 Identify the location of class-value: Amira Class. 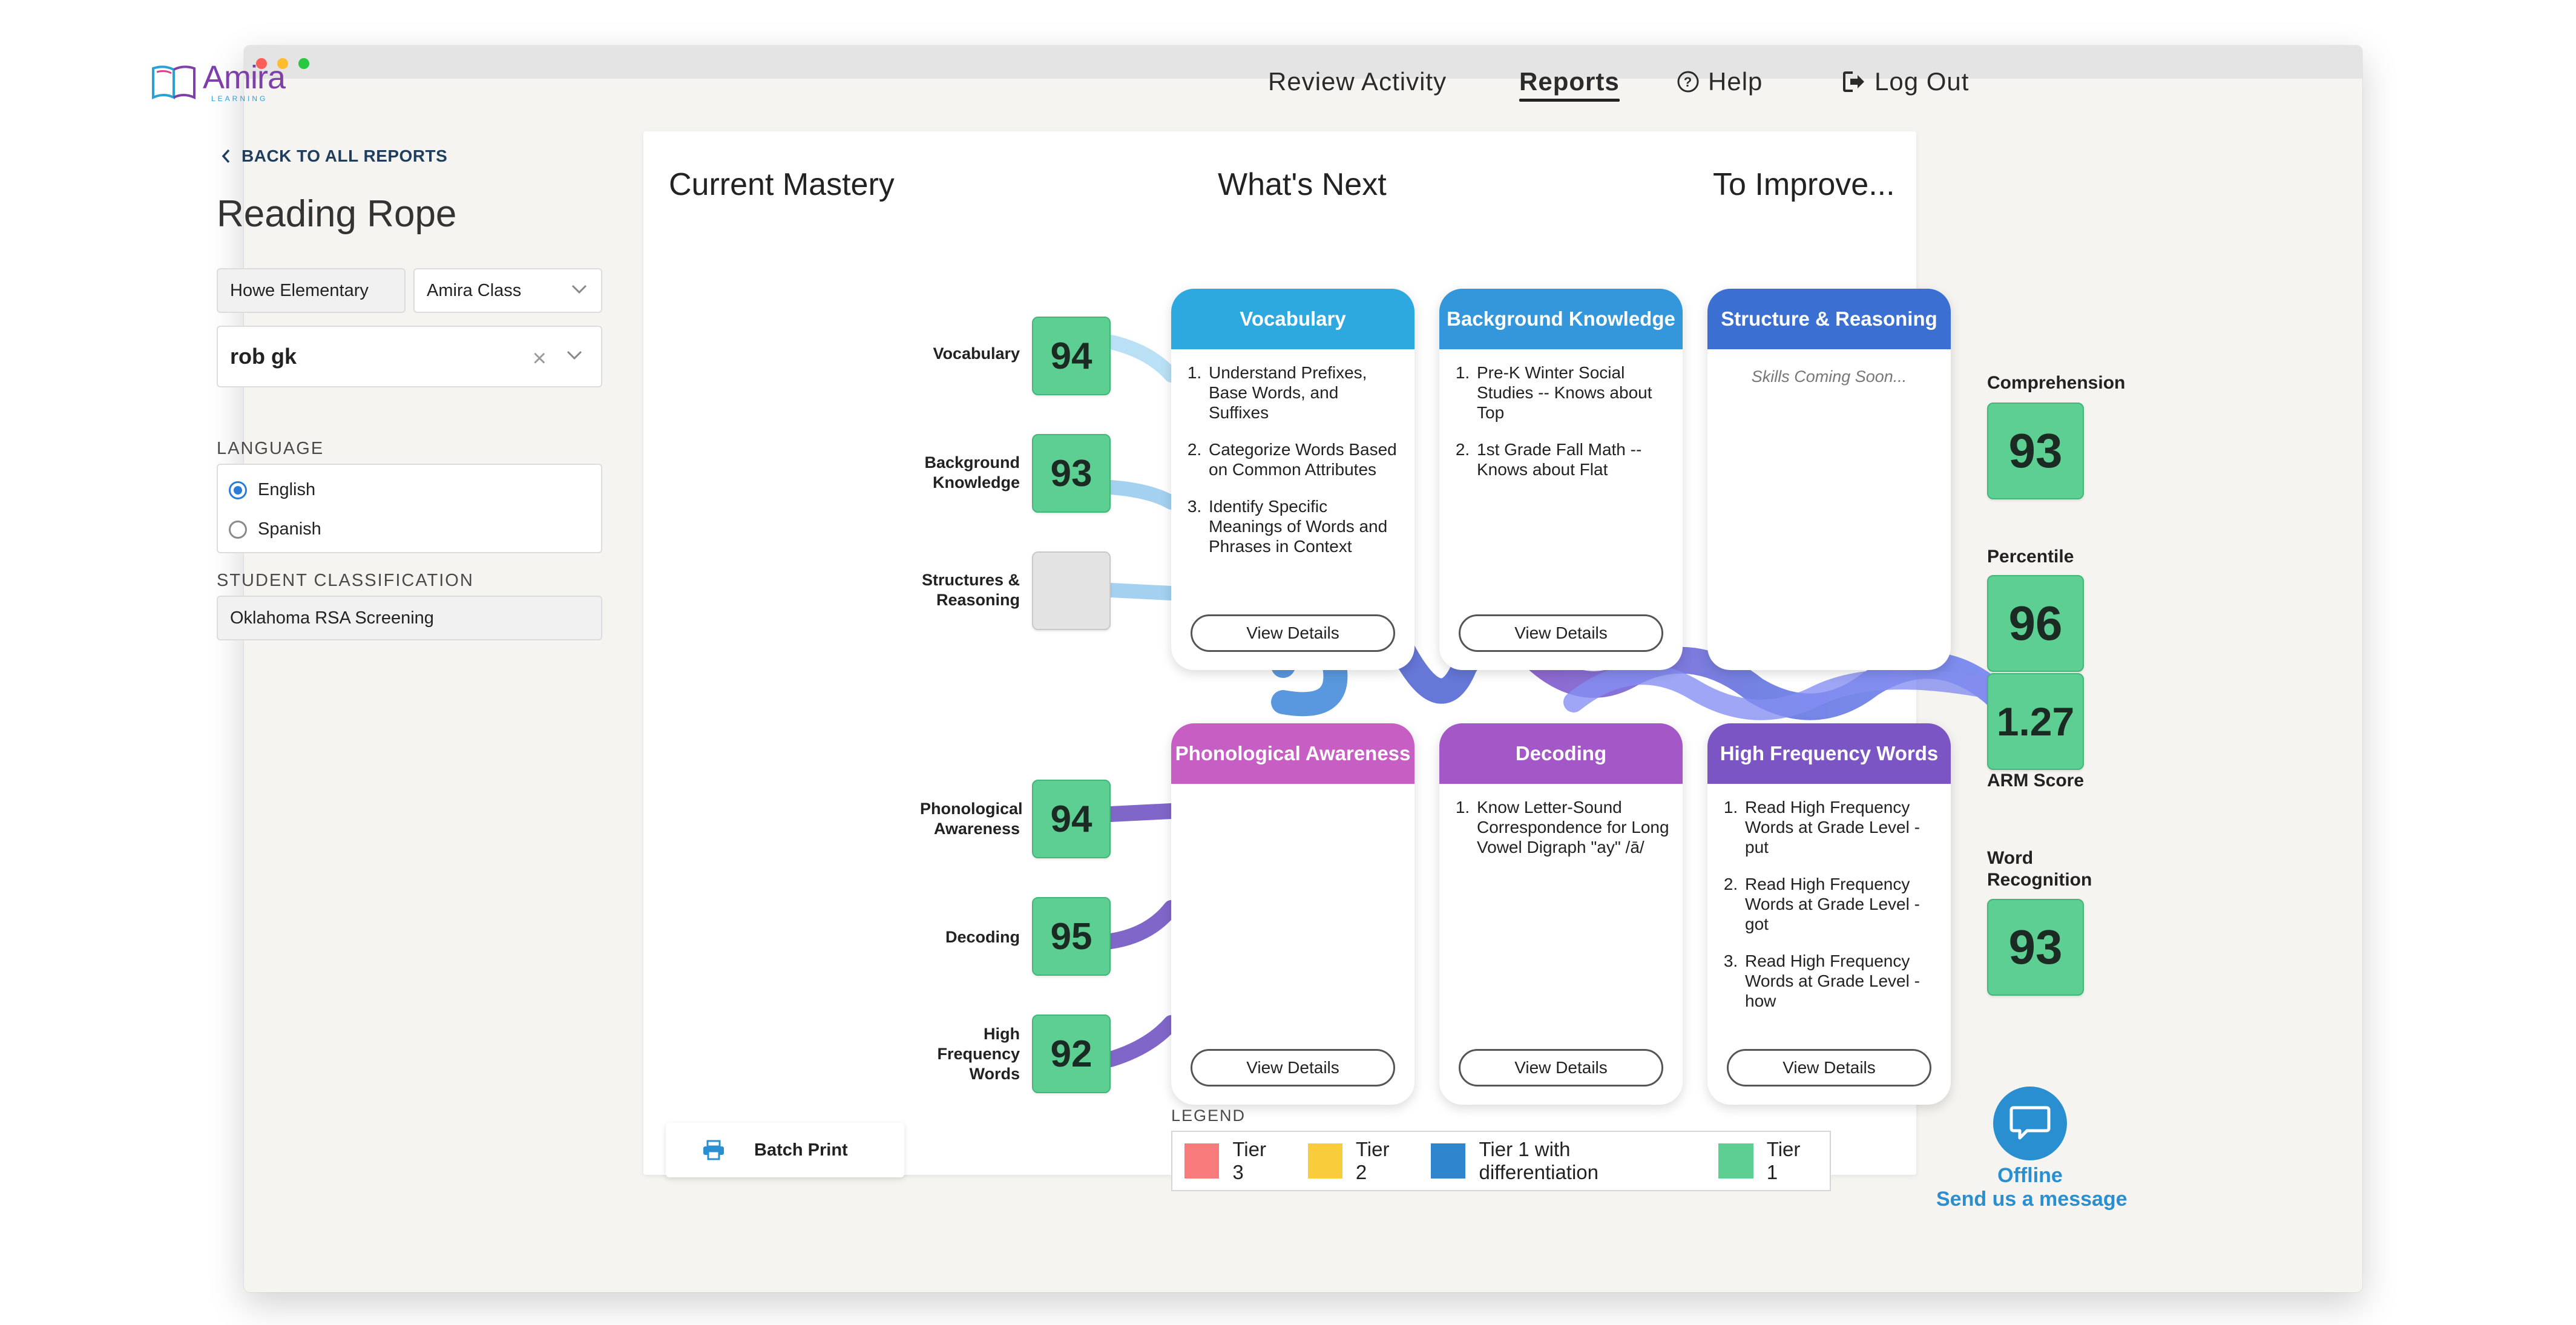
(475, 290).